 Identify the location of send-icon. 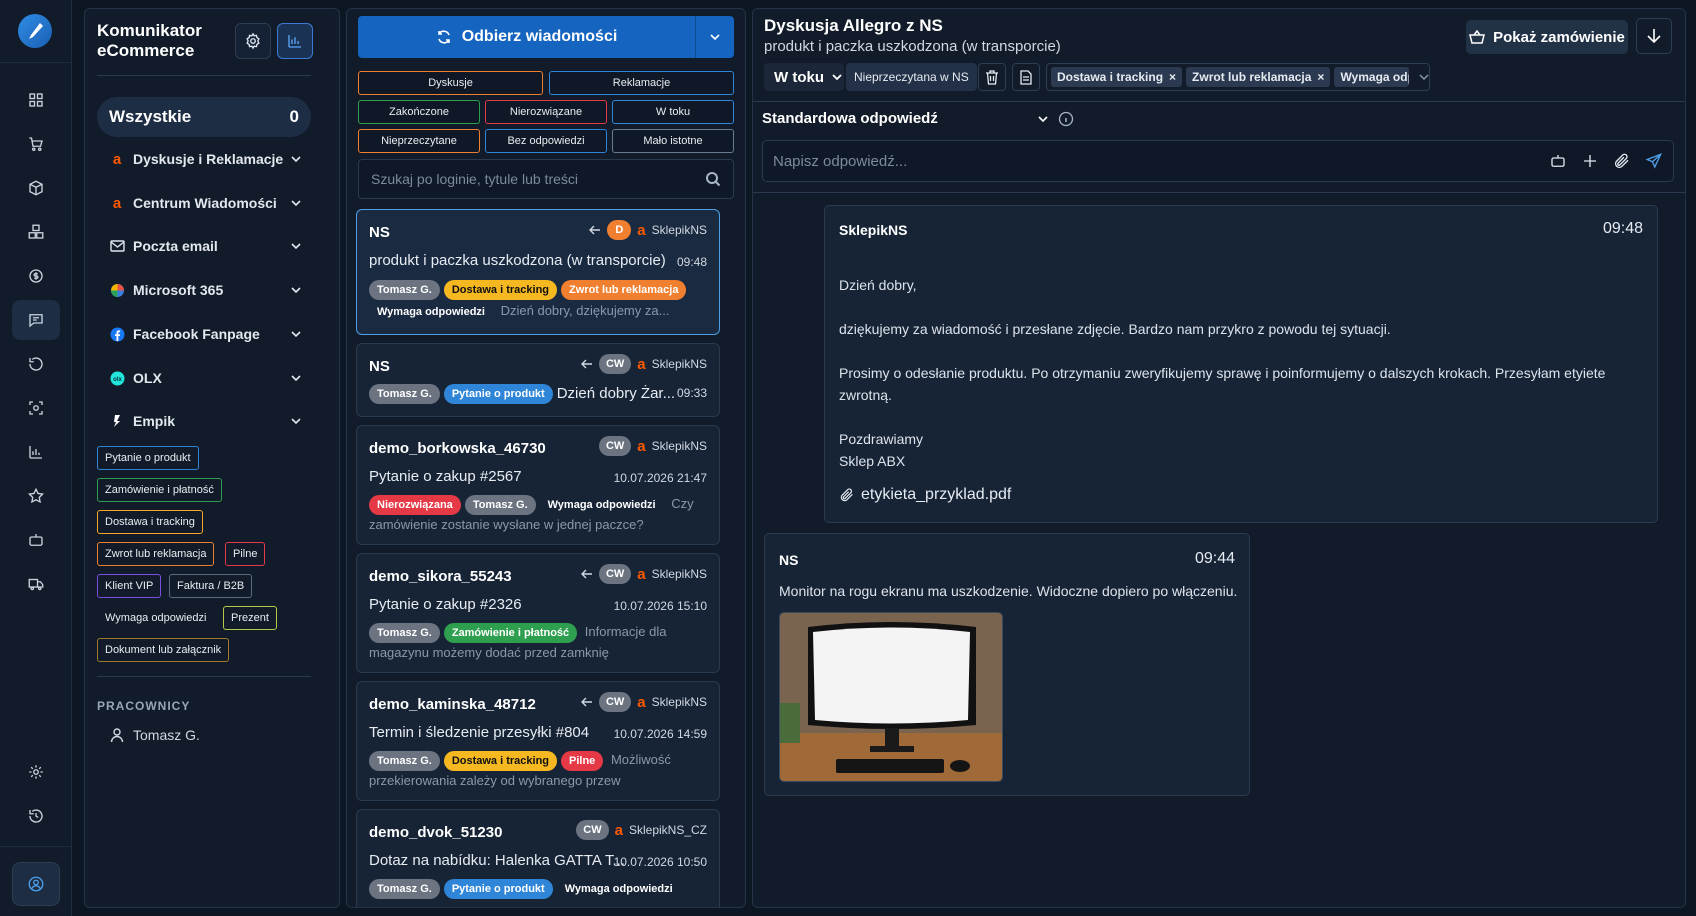
(1654, 161).